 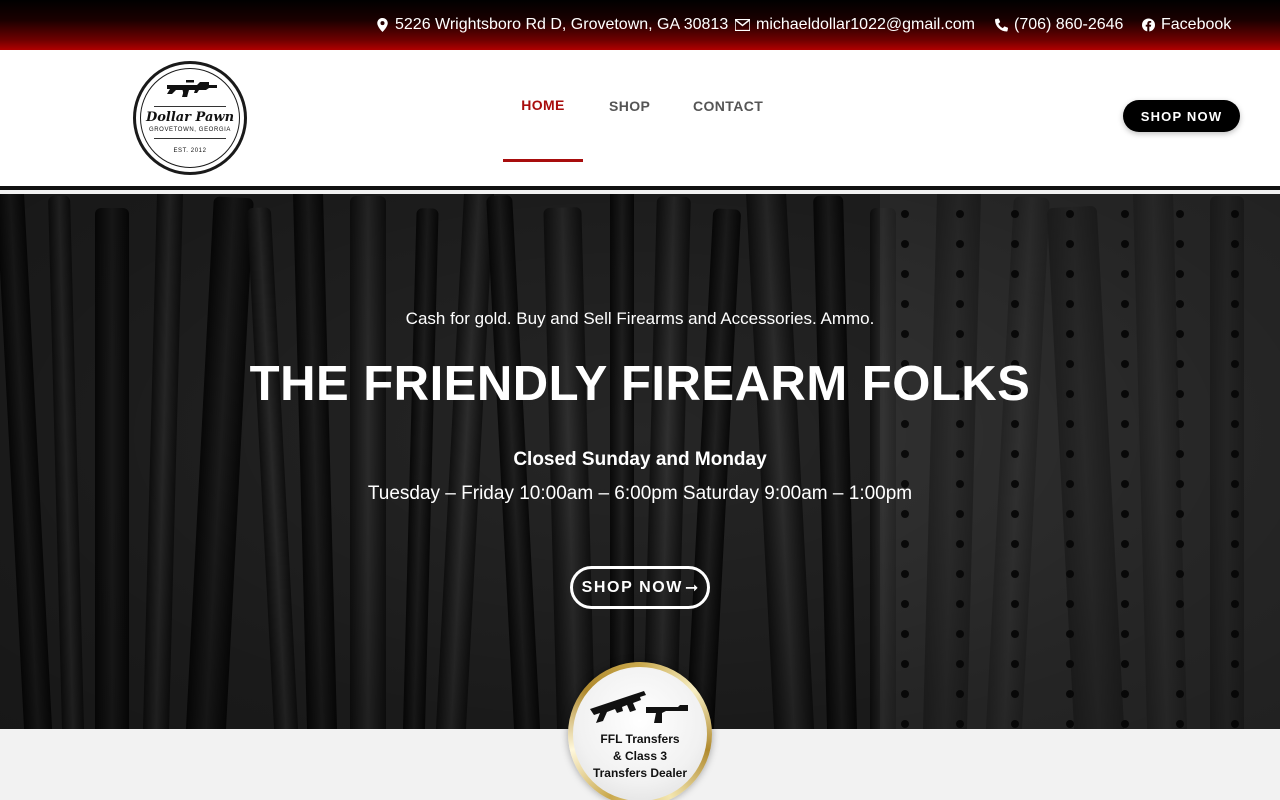 I want to click on badge-line-1: FFL Transfers, so click(x=640, y=739).